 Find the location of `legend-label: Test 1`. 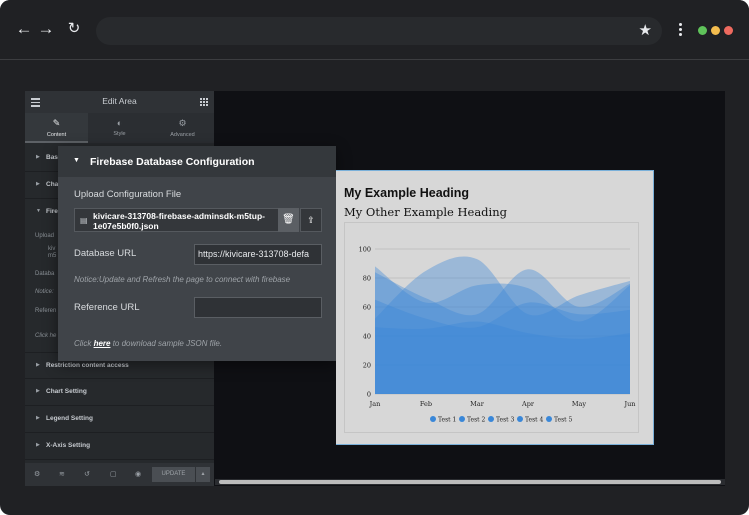

legend-label: Test 1 is located at coordinates (447, 420).